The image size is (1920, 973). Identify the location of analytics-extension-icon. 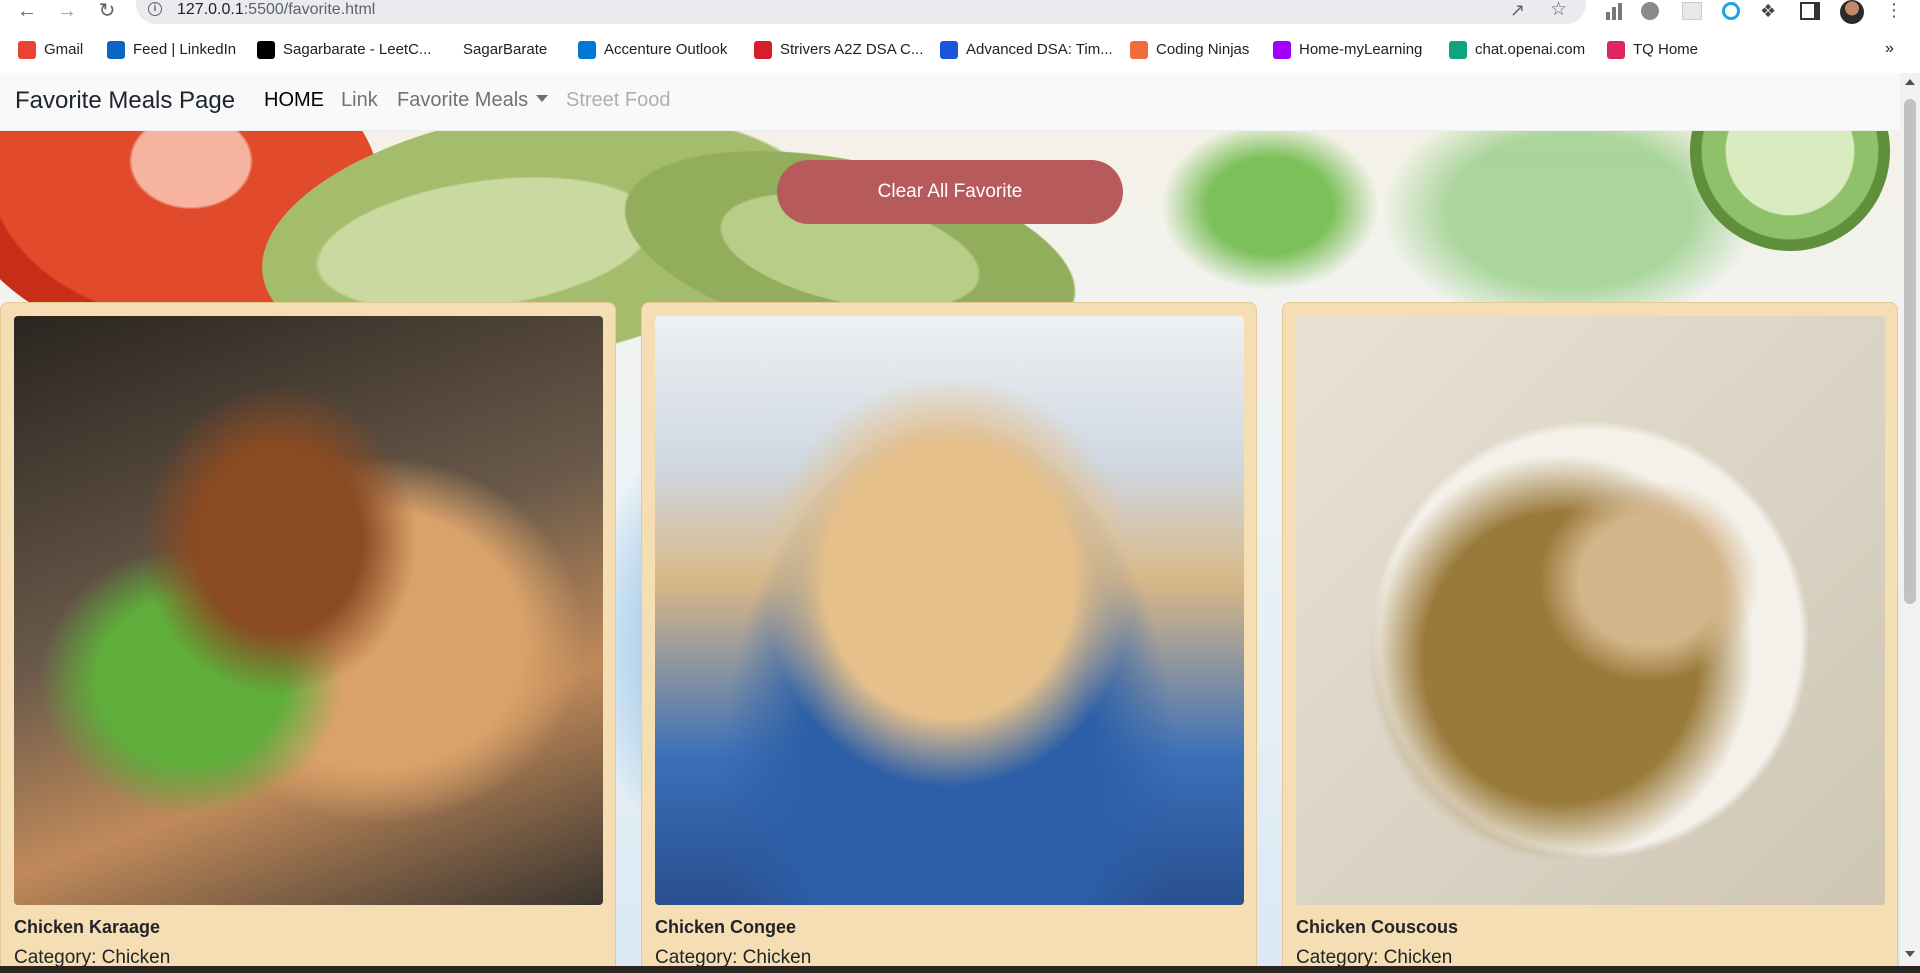
(1614, 11).